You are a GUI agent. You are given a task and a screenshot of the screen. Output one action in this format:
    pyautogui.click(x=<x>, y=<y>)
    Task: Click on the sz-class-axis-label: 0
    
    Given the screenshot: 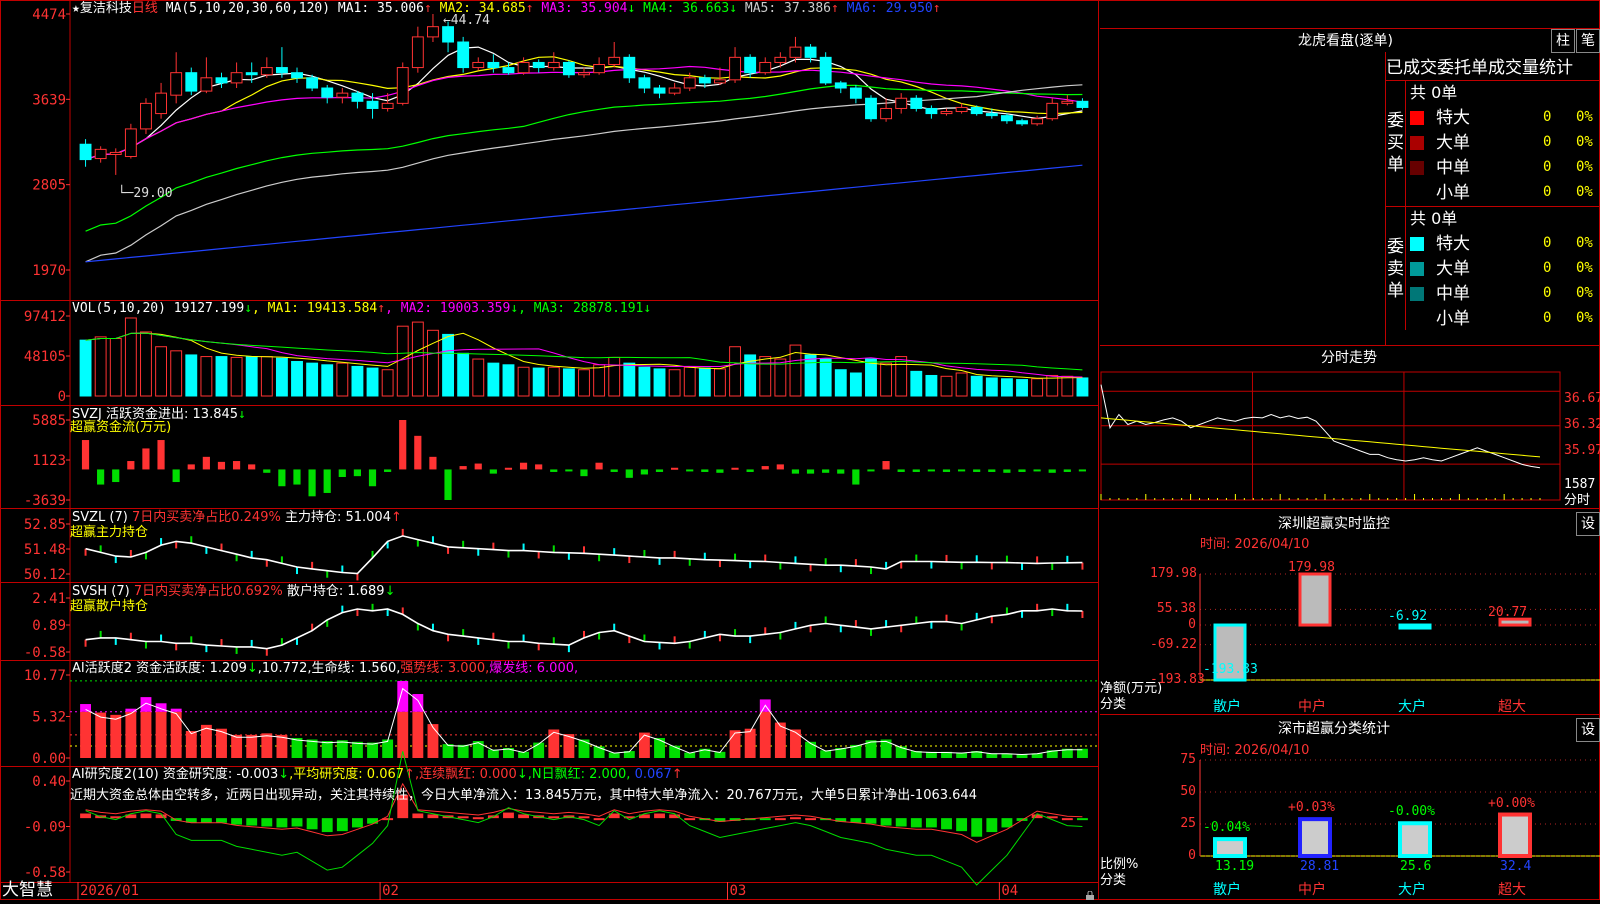 What is the action you would take?
    pyautogui.click(x=1192, y=855)
    